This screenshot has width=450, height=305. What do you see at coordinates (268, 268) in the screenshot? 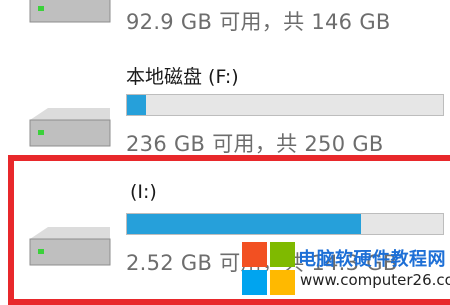
I see `windows-logo-icon` at bounding box center [268, 268].